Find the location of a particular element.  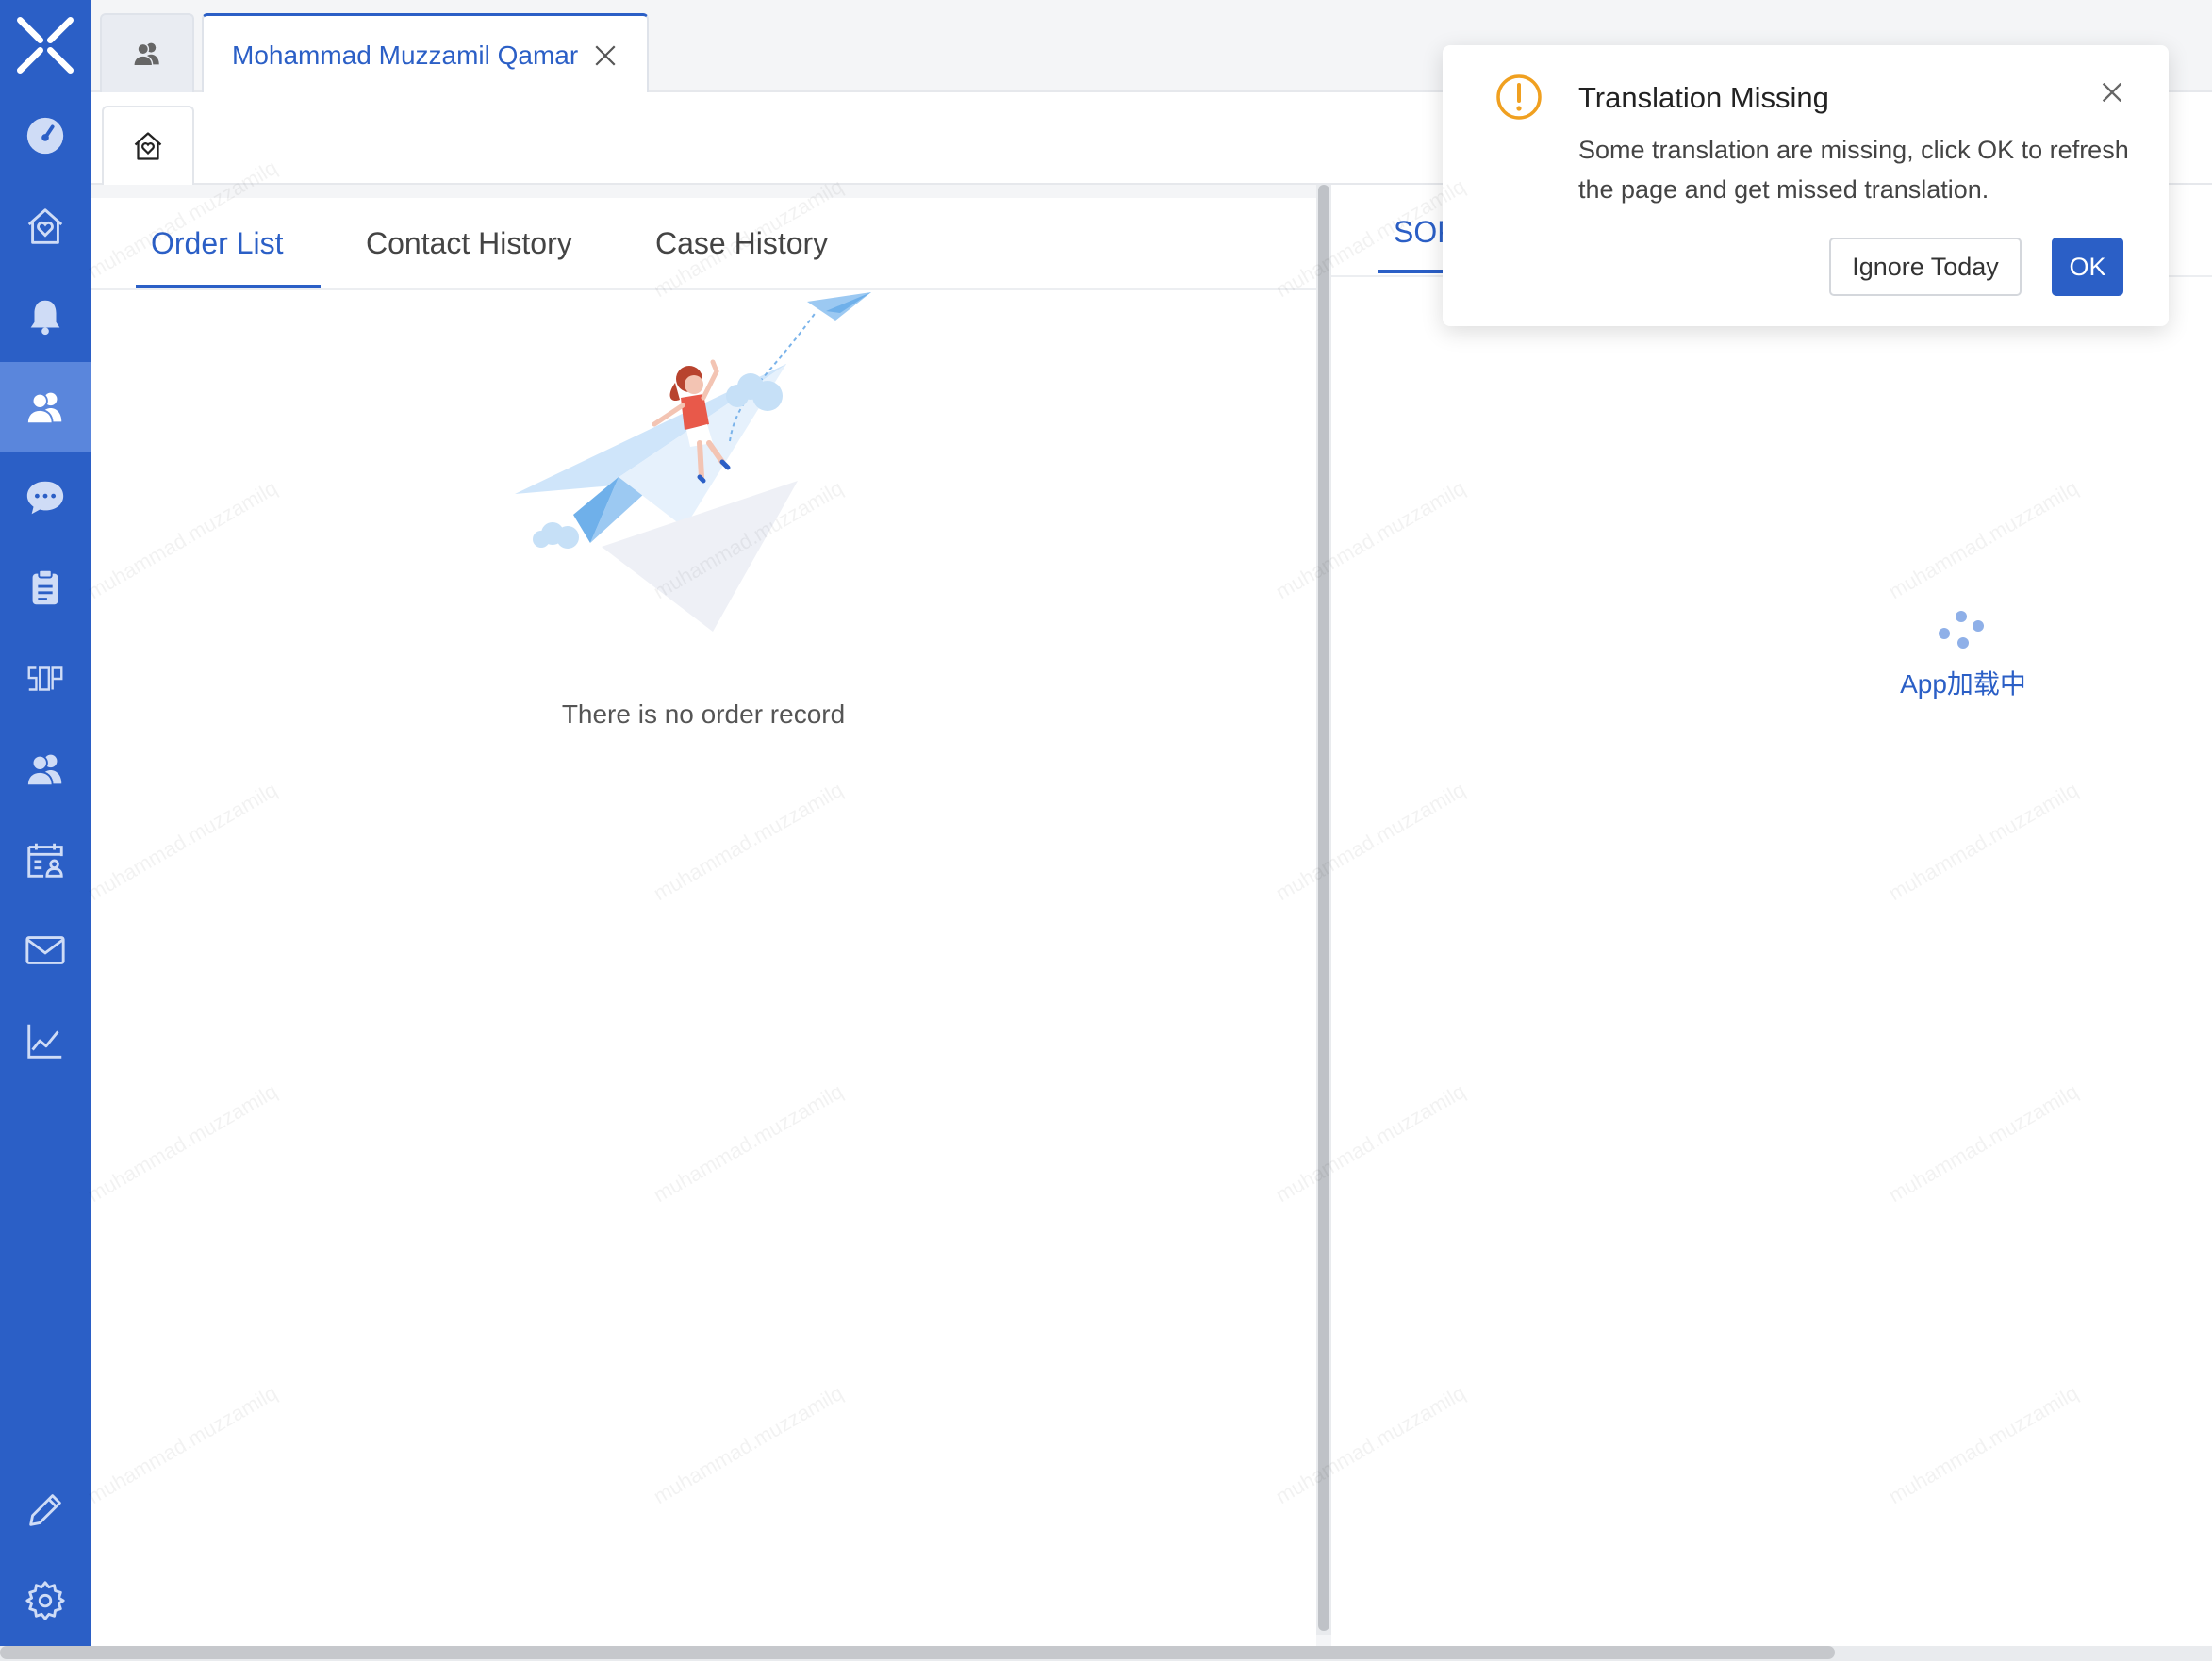

customer-list-tab is located at coordinates (147, 52).